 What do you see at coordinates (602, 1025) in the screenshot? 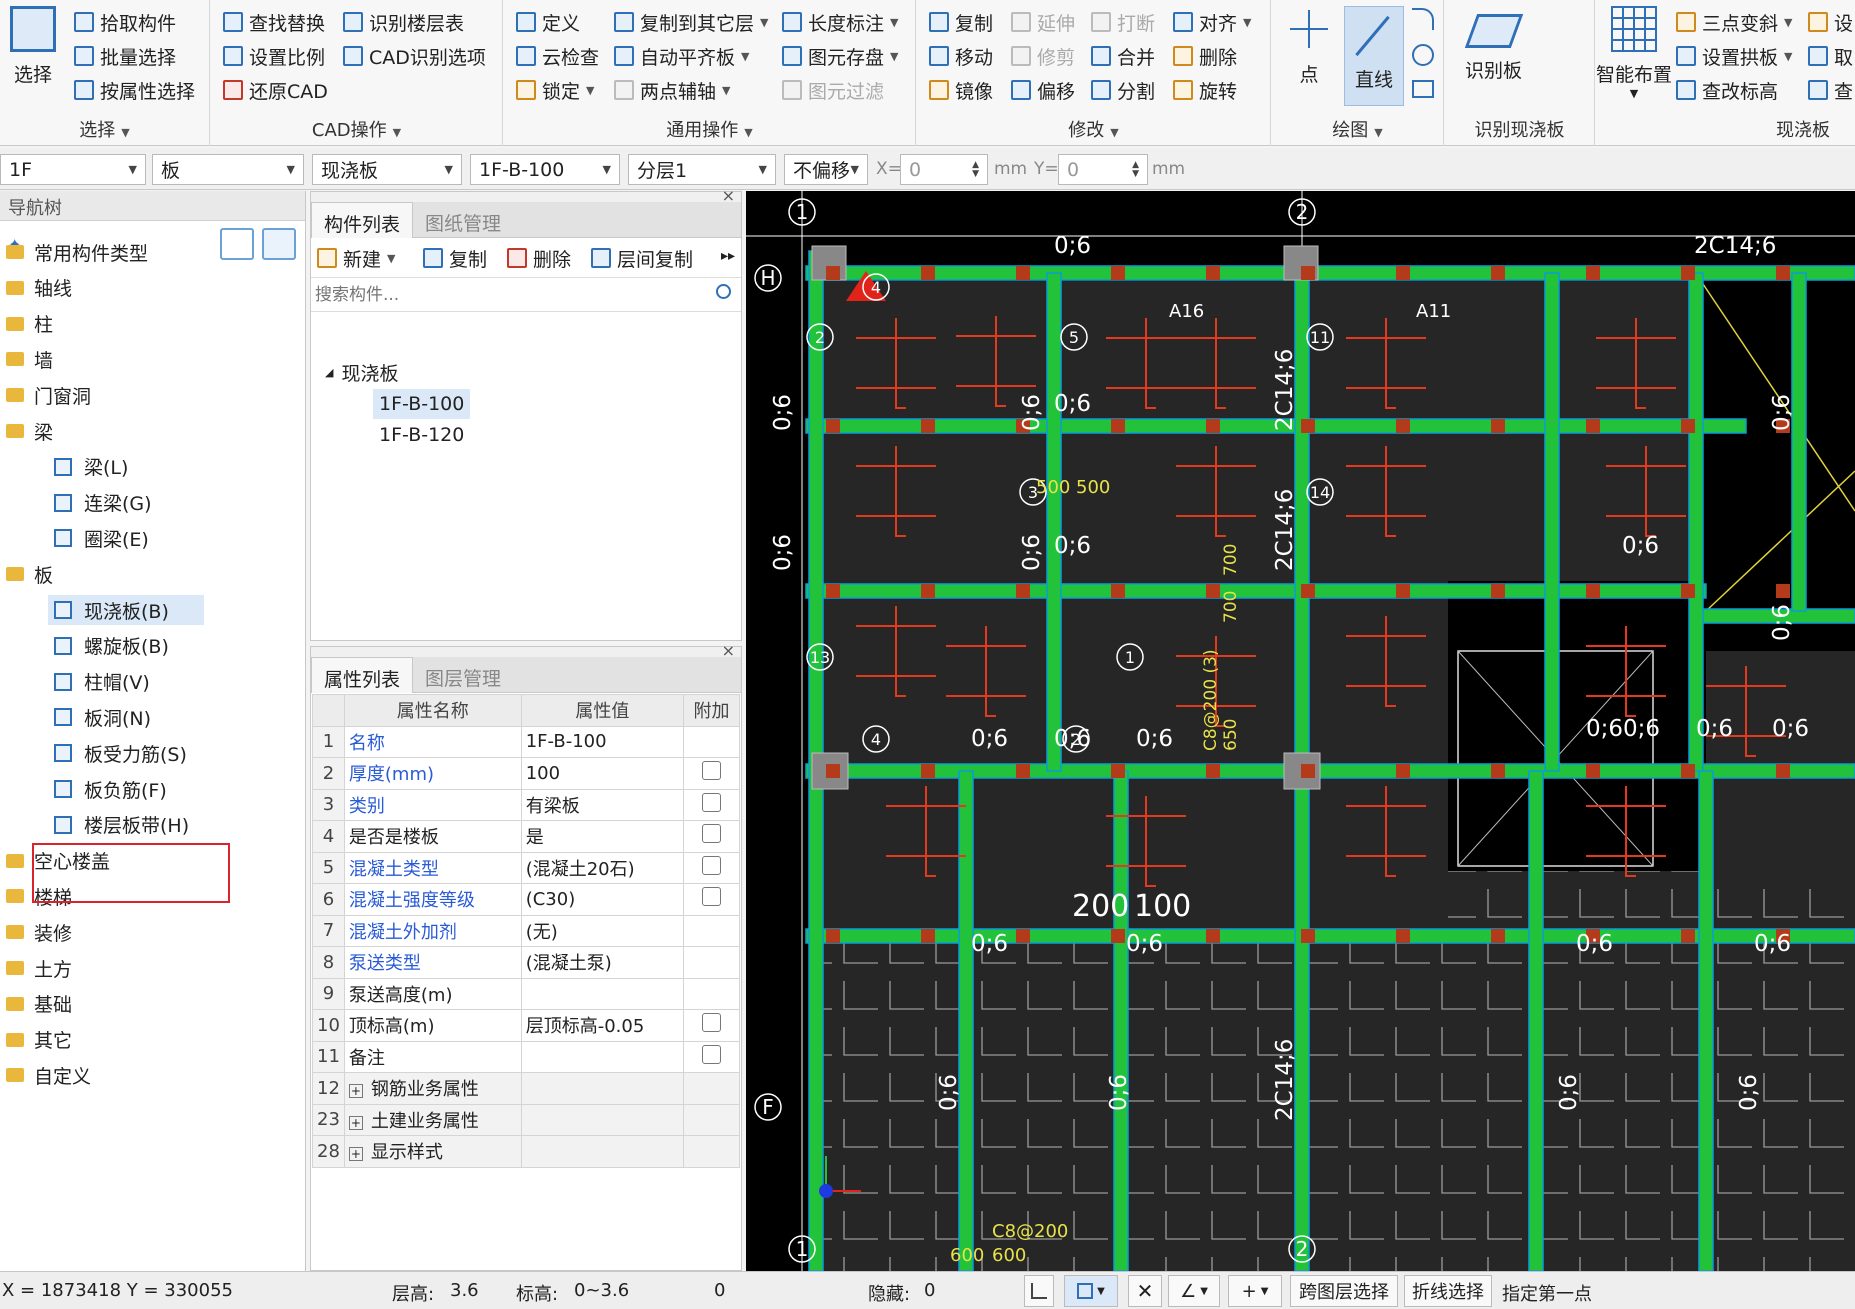
I see `property-value: 层顶标高-0.05` at bounding box center [602, 1025].